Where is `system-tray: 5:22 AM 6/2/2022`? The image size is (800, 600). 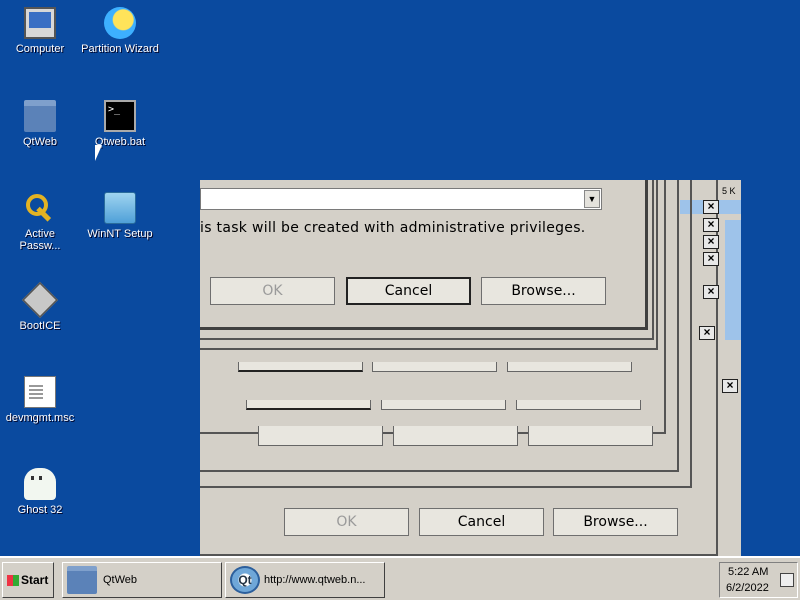 system-tray: 5:22 AM 6/2/2022 is located at coordinates (758, 580).